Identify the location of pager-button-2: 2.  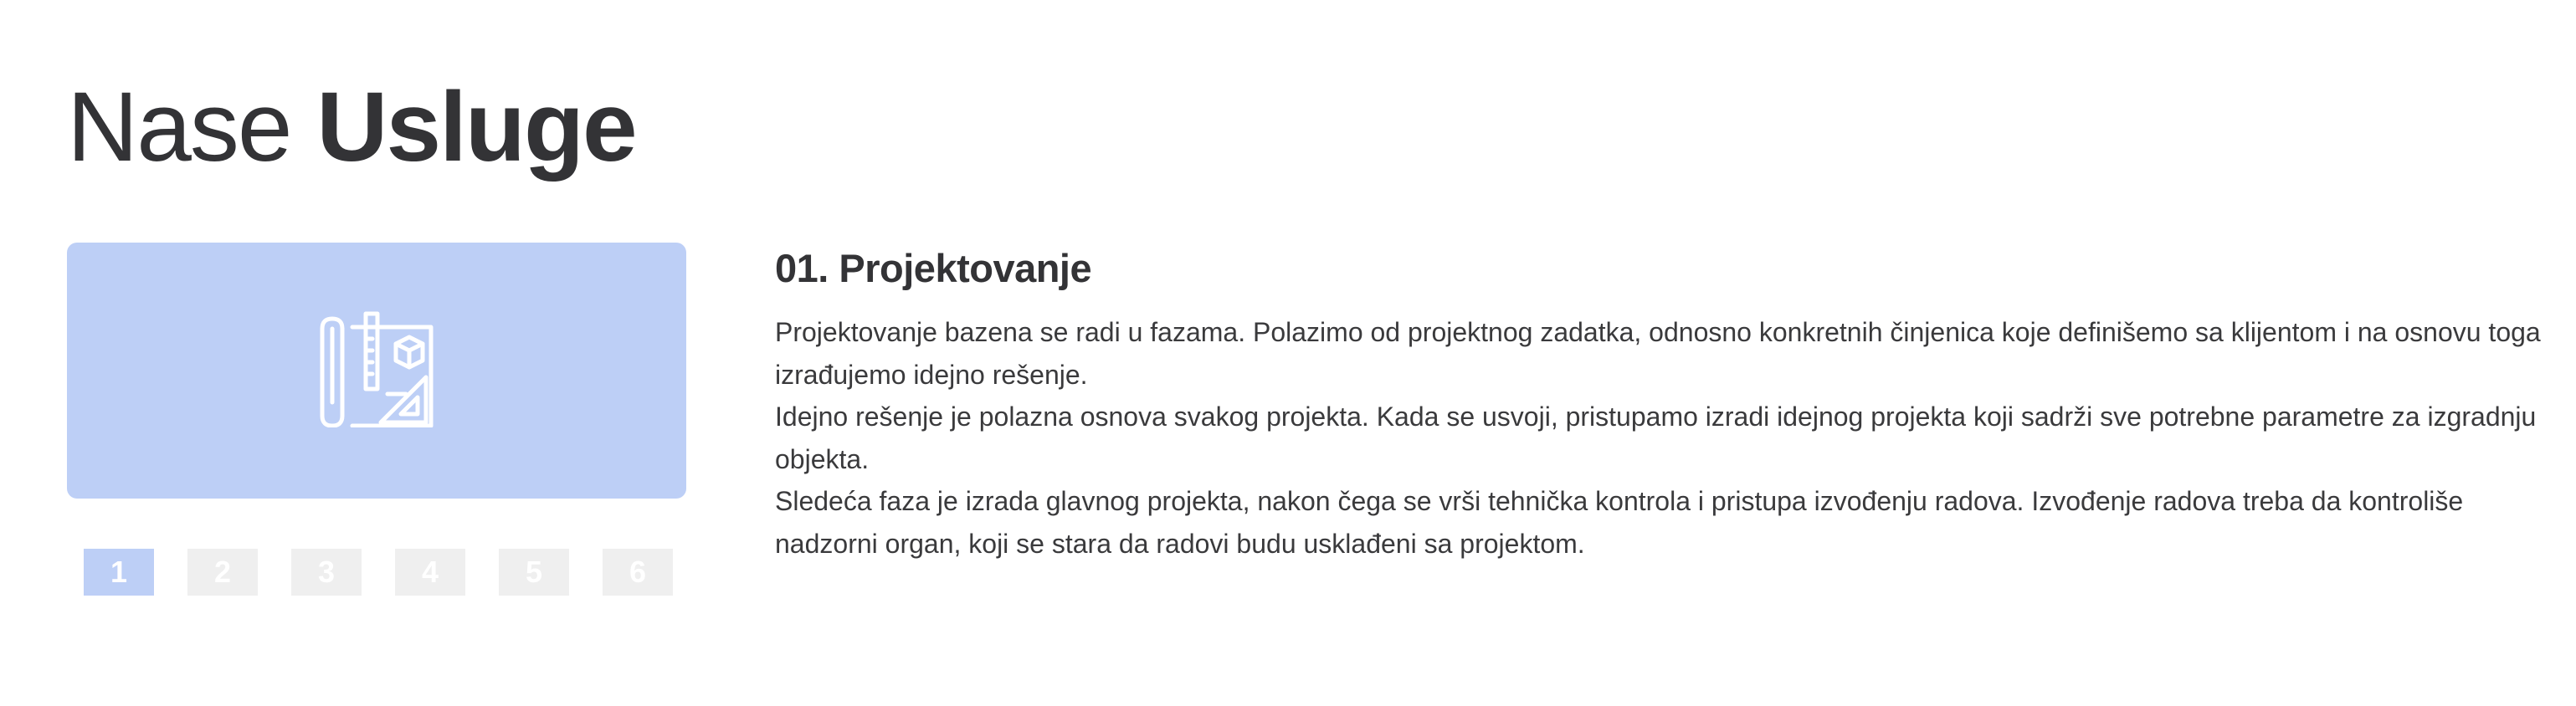
(222, 572).